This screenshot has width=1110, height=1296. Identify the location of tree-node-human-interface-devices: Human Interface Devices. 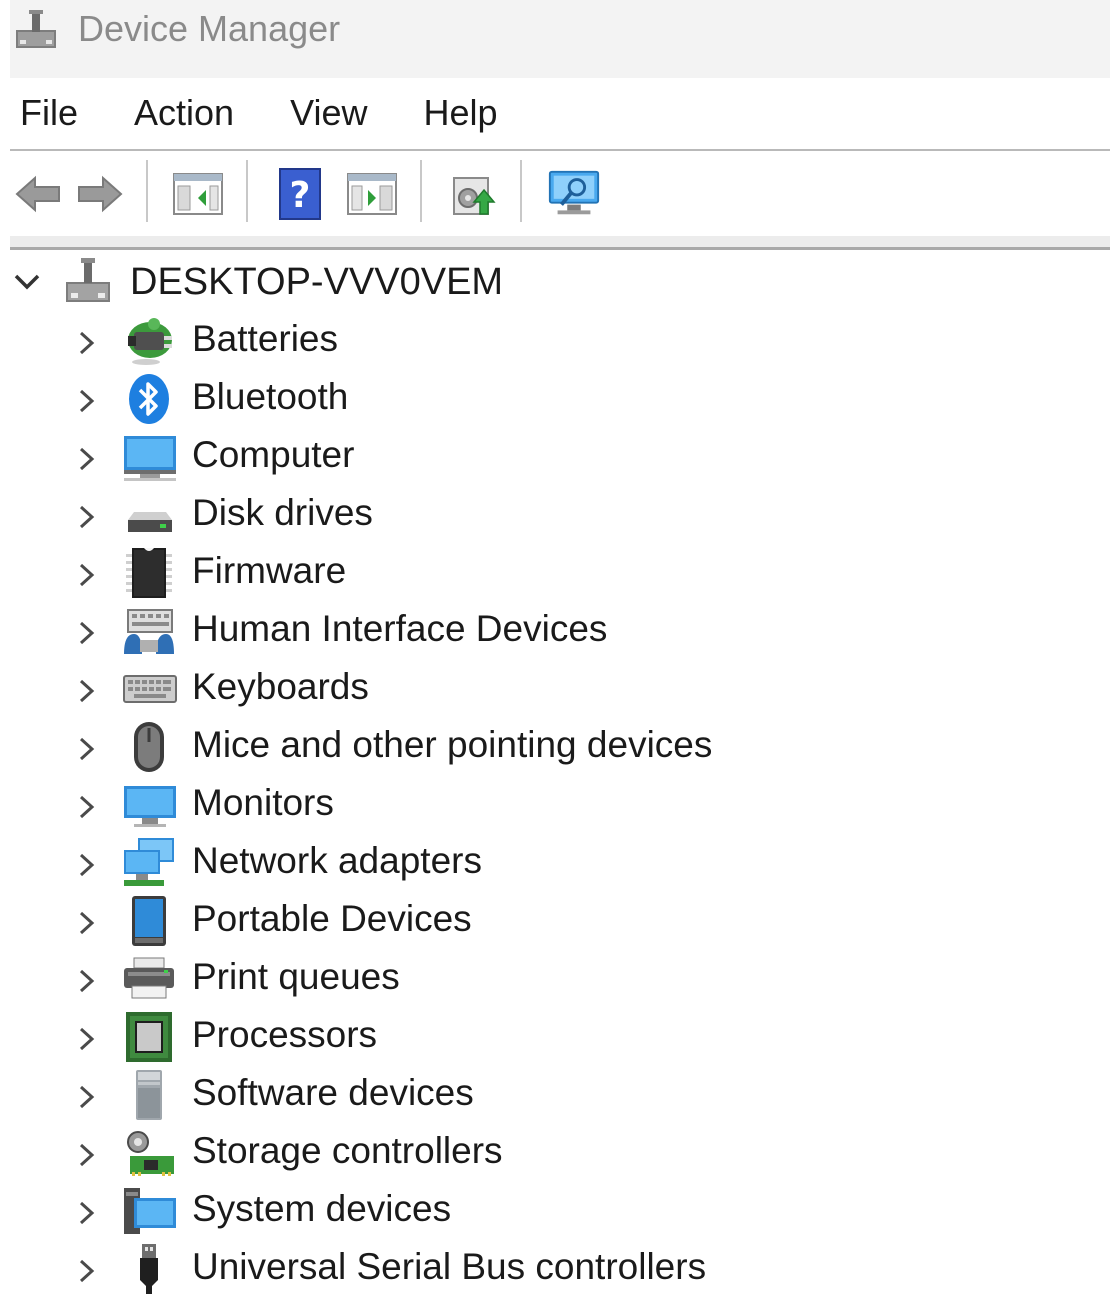
(500, 629).